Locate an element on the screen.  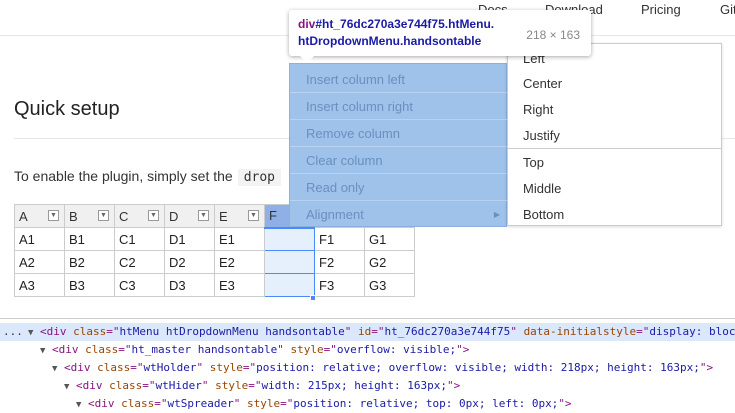
table-row: A3 B3 C3 D3 E3 F3 G3 is located at coordinates (214, 285).